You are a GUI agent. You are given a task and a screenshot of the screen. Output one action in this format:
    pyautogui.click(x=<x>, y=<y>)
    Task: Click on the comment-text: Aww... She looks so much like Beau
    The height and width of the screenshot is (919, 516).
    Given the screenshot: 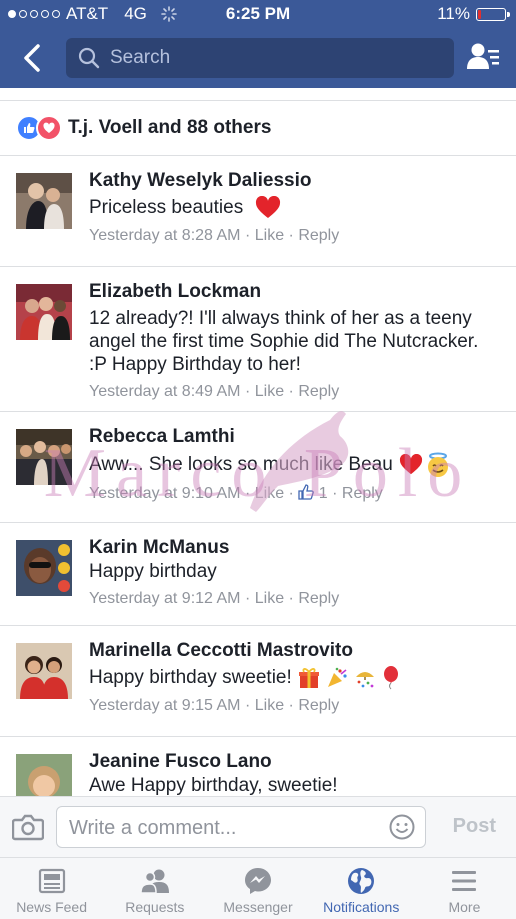 What is the action you would take?
    pyautogui.click(x=294, y=465)
    